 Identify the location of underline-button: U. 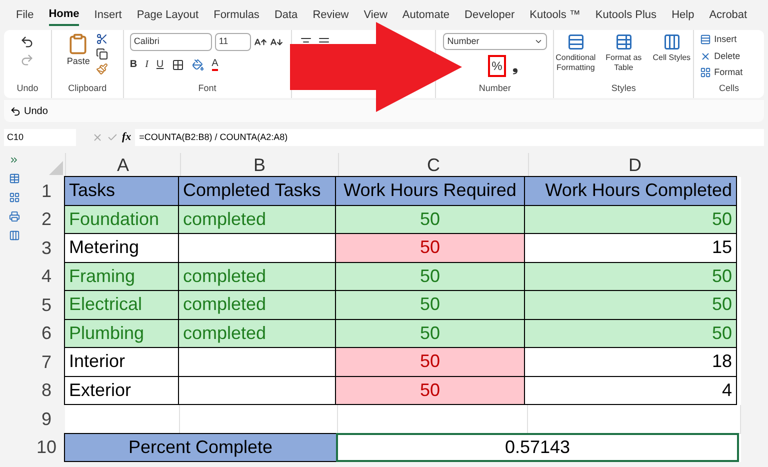
(160, 64).